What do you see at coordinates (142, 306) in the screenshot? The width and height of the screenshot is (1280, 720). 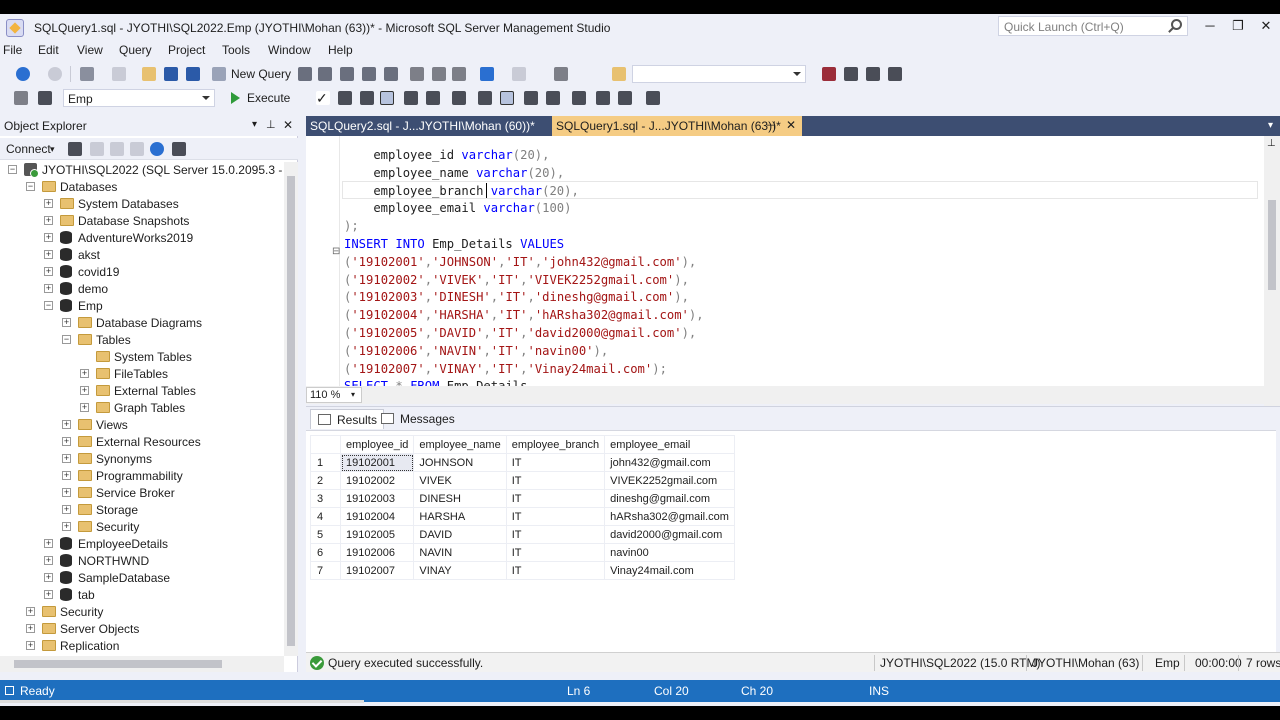 I see `tree-node: − Emp` at bounding box center [142, 306].